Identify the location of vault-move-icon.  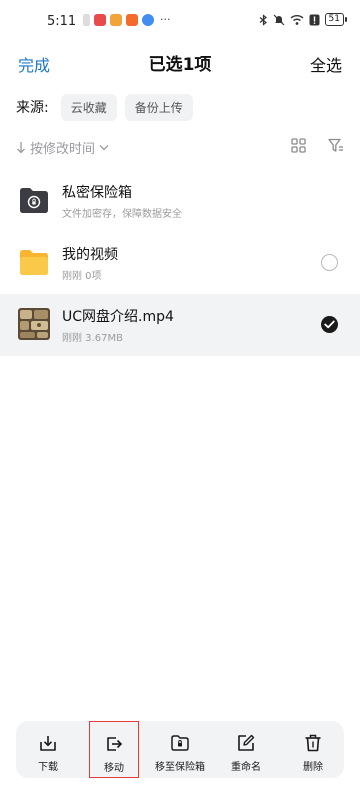
(180, 743).